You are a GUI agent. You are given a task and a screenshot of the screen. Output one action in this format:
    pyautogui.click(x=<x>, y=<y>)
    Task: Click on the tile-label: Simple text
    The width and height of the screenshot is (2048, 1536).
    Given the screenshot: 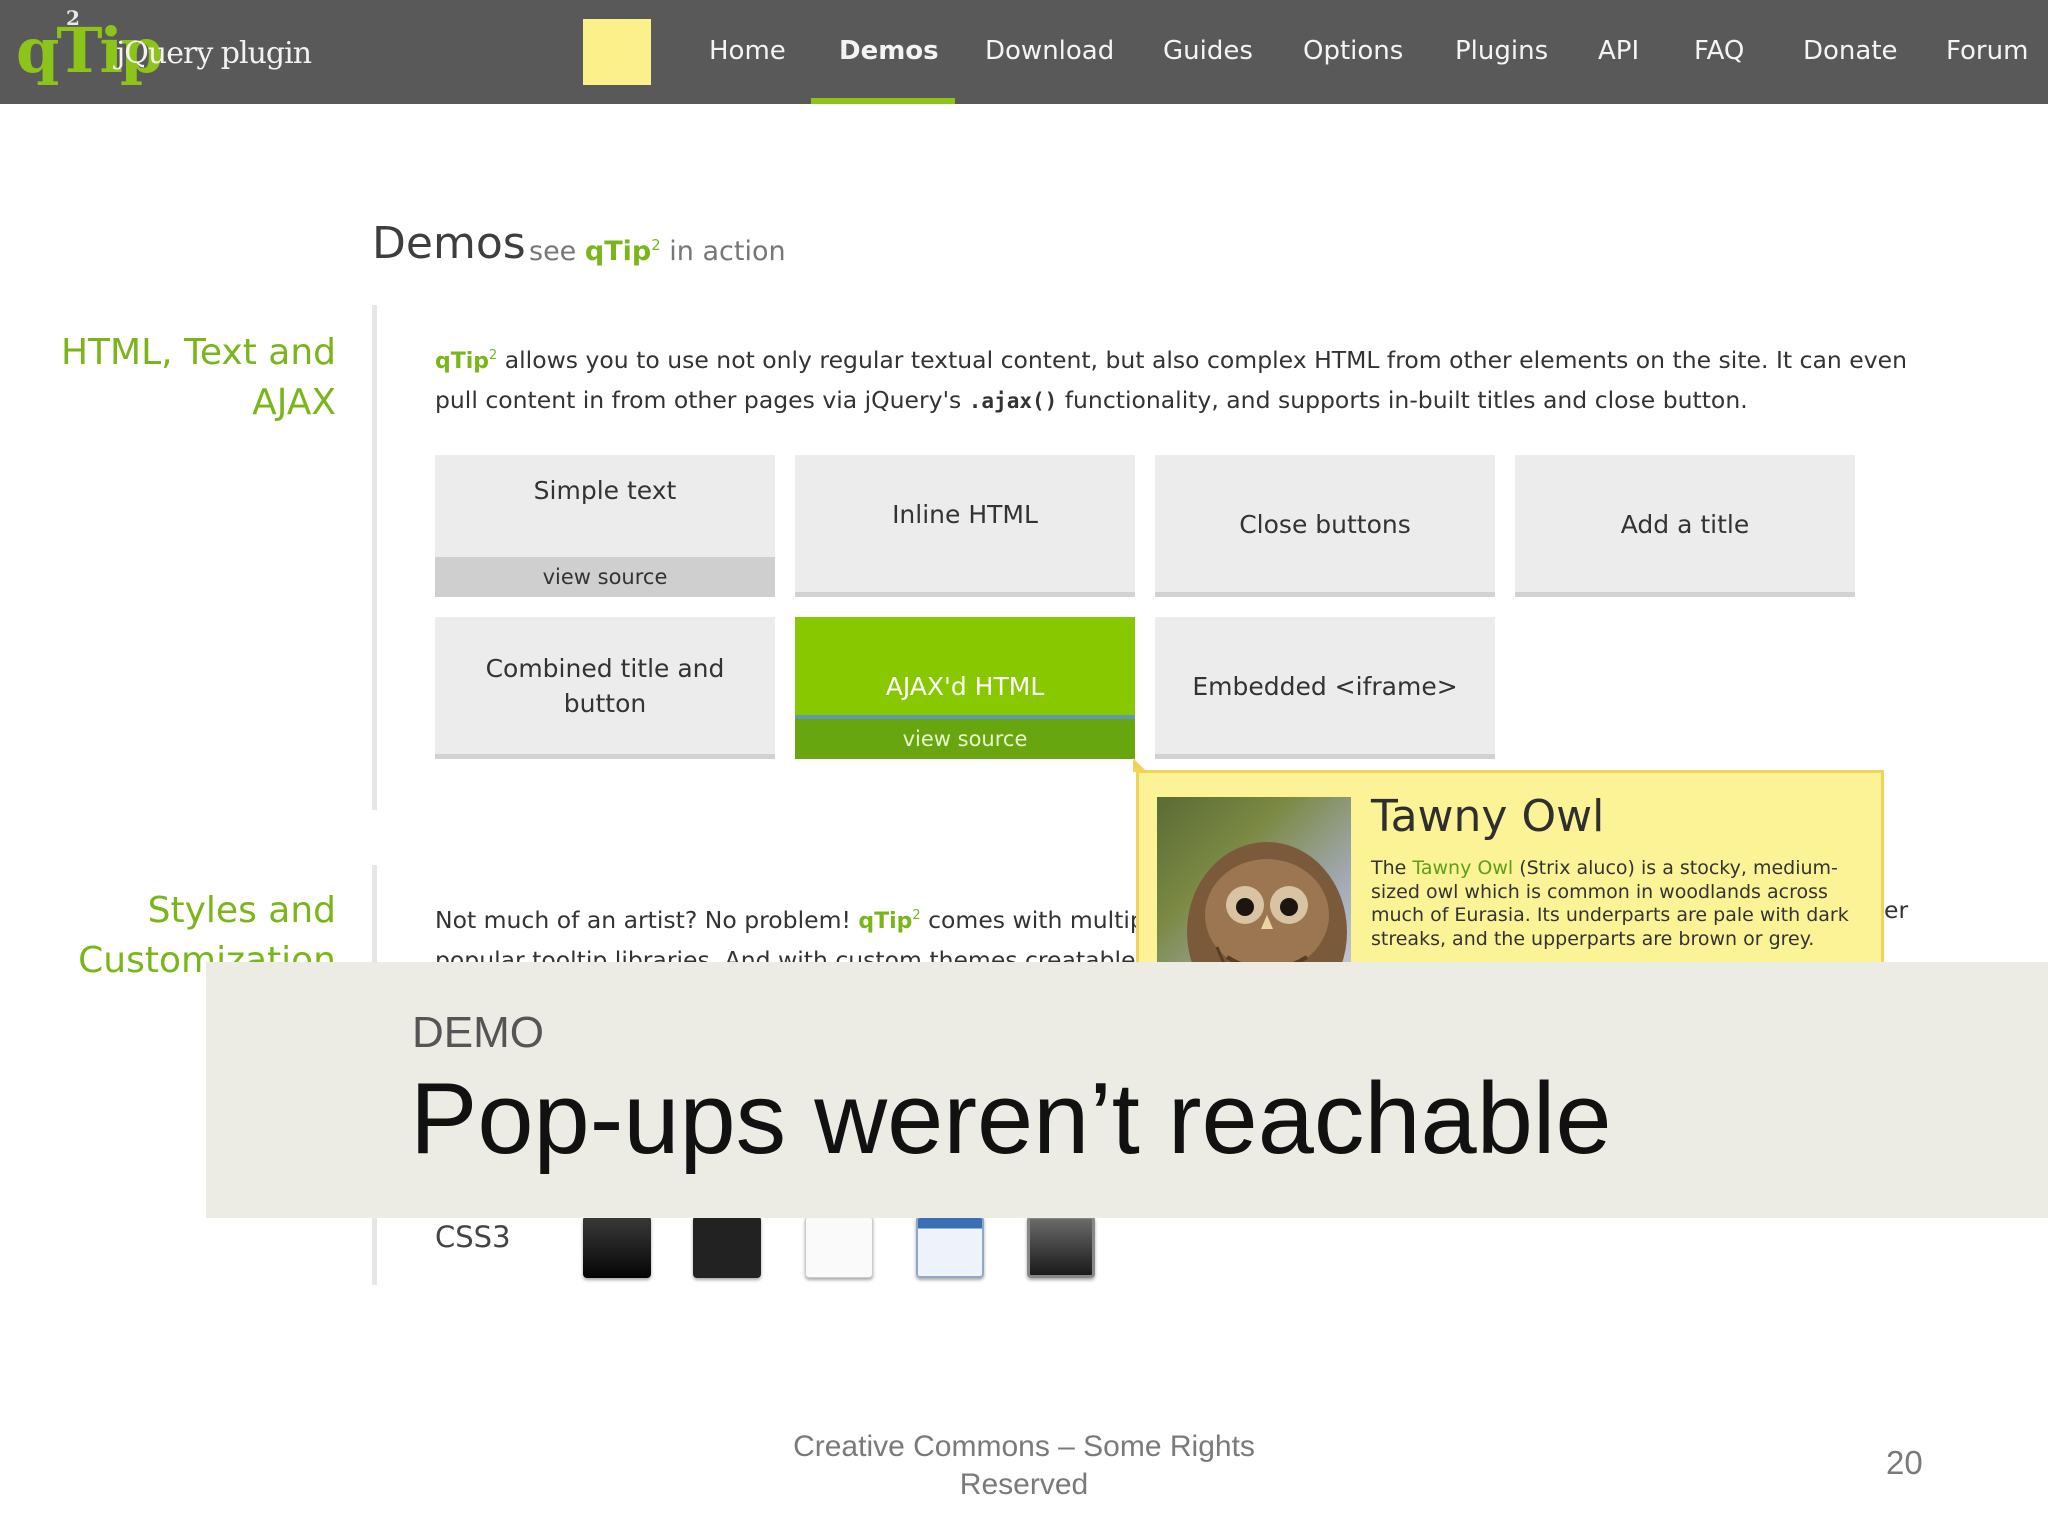 What is the action you would take?
    pyautogui.click(x=605, y=490)
    